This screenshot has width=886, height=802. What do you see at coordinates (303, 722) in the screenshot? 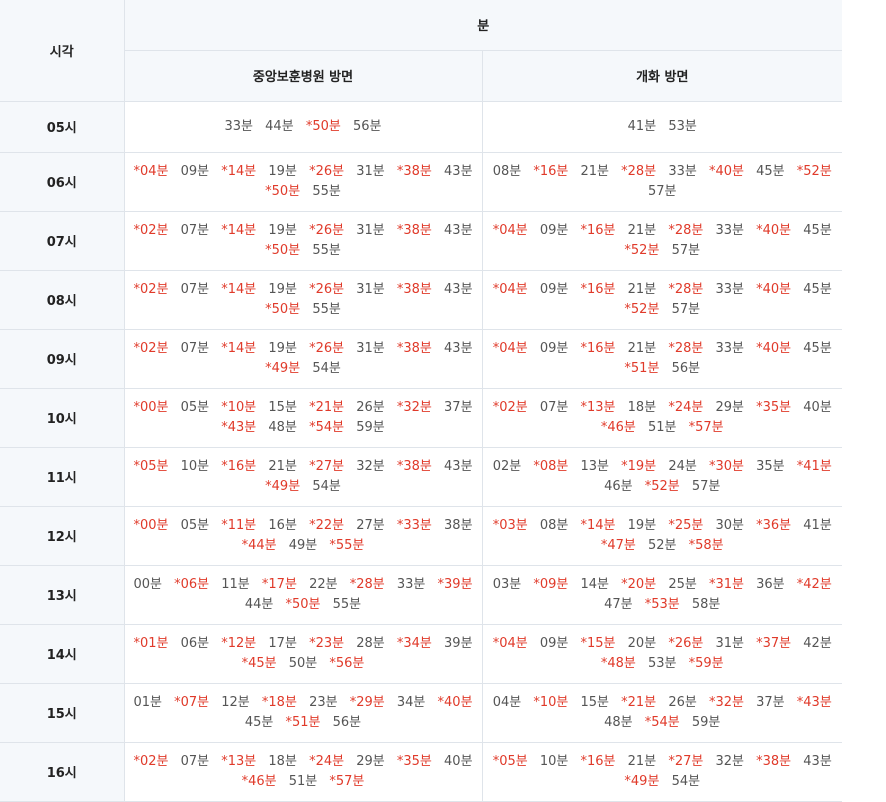
I see `departure-time-marked: *51분` at bounding box center [303, 722].